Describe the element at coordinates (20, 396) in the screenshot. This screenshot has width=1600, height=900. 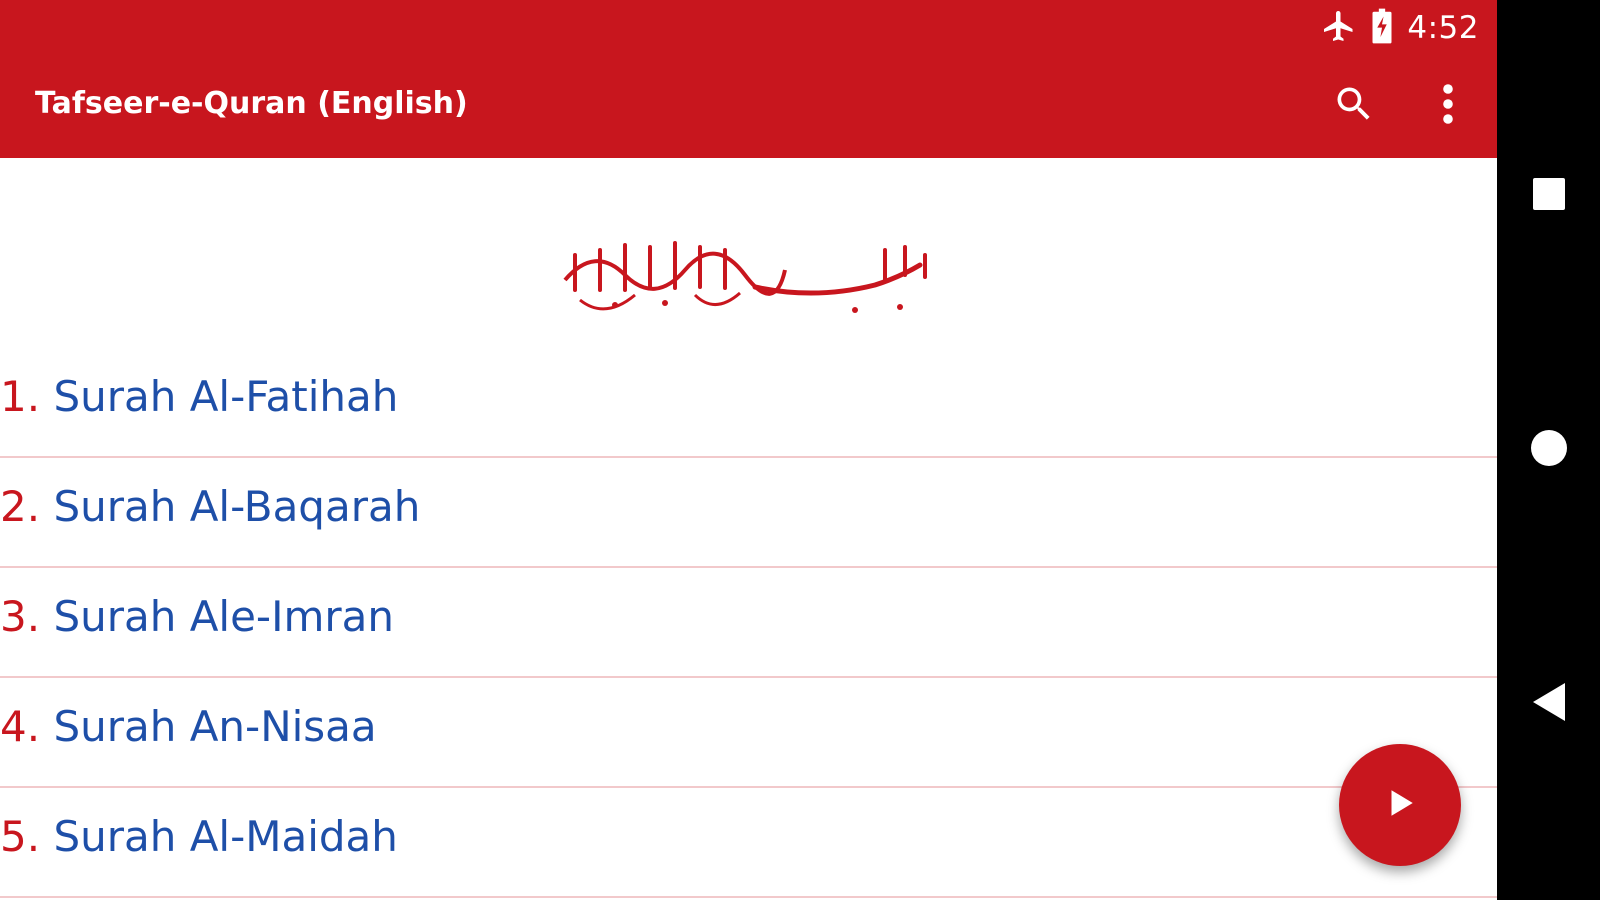
I see `surah-number: 1.` at that location.